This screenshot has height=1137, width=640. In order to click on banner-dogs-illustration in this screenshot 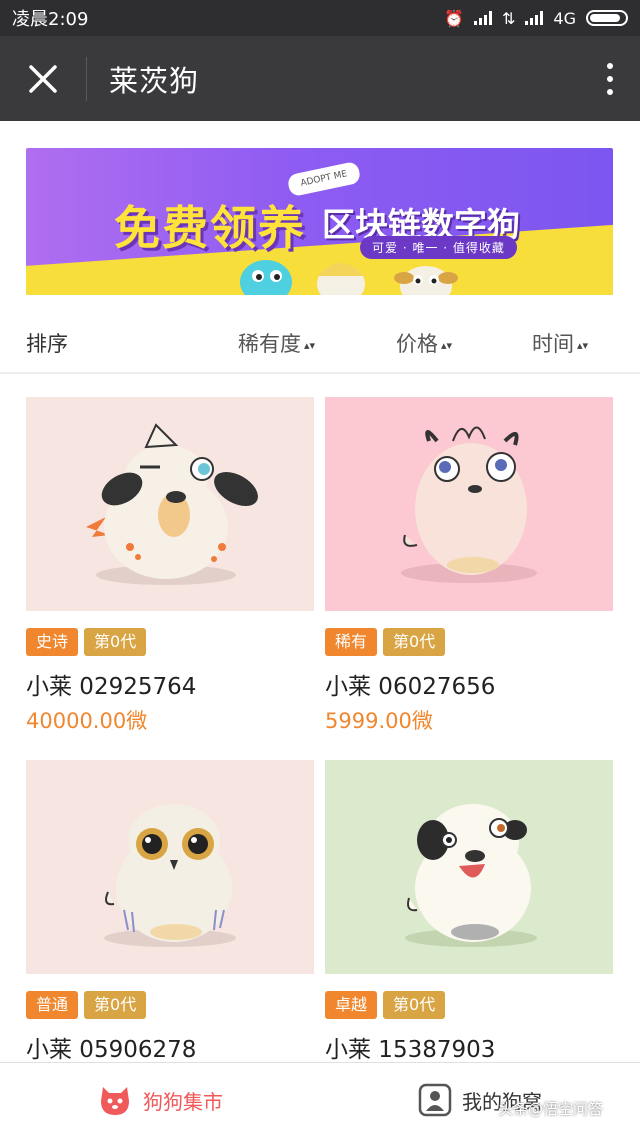, I will do `click(349, 277)`.